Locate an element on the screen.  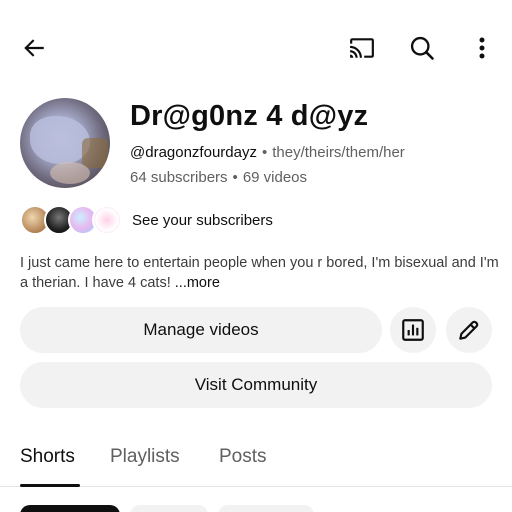
cast-icon is located at coordinates (362, 48).